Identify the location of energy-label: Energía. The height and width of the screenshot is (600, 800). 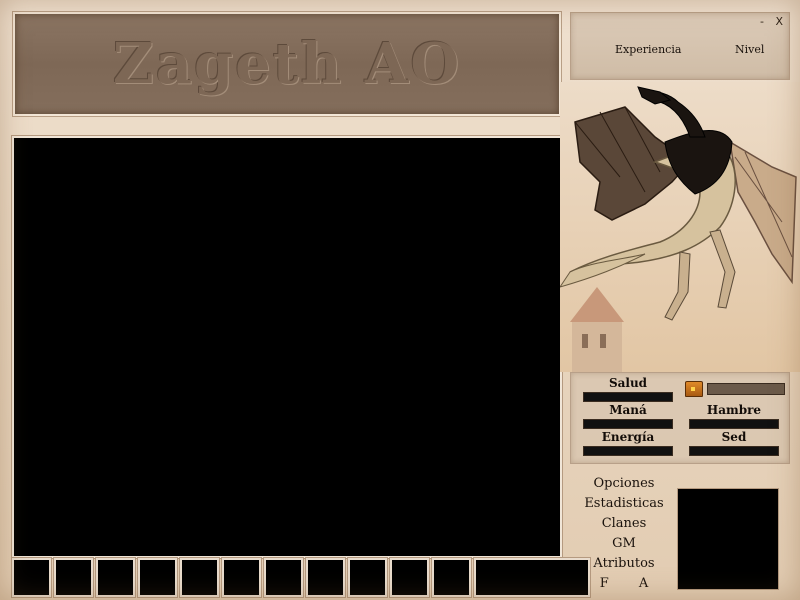
(628, 437).